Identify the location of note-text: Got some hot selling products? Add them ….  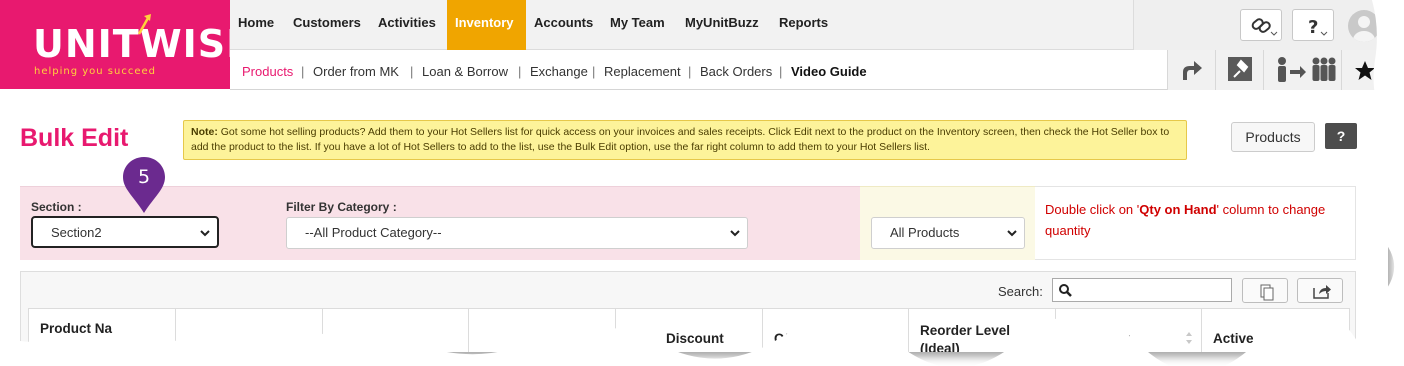
(680, 139).